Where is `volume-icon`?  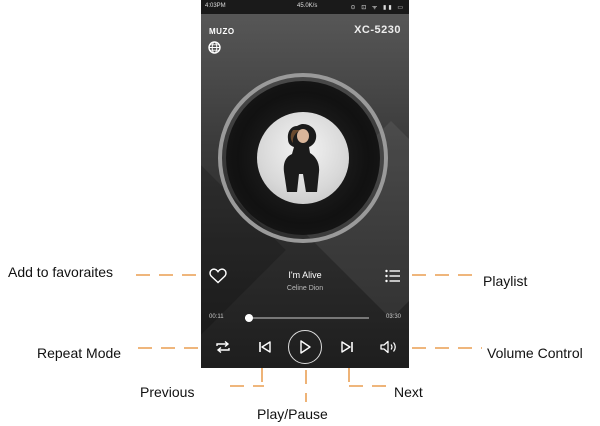
volume-icon is located at coordinates (389, 347).